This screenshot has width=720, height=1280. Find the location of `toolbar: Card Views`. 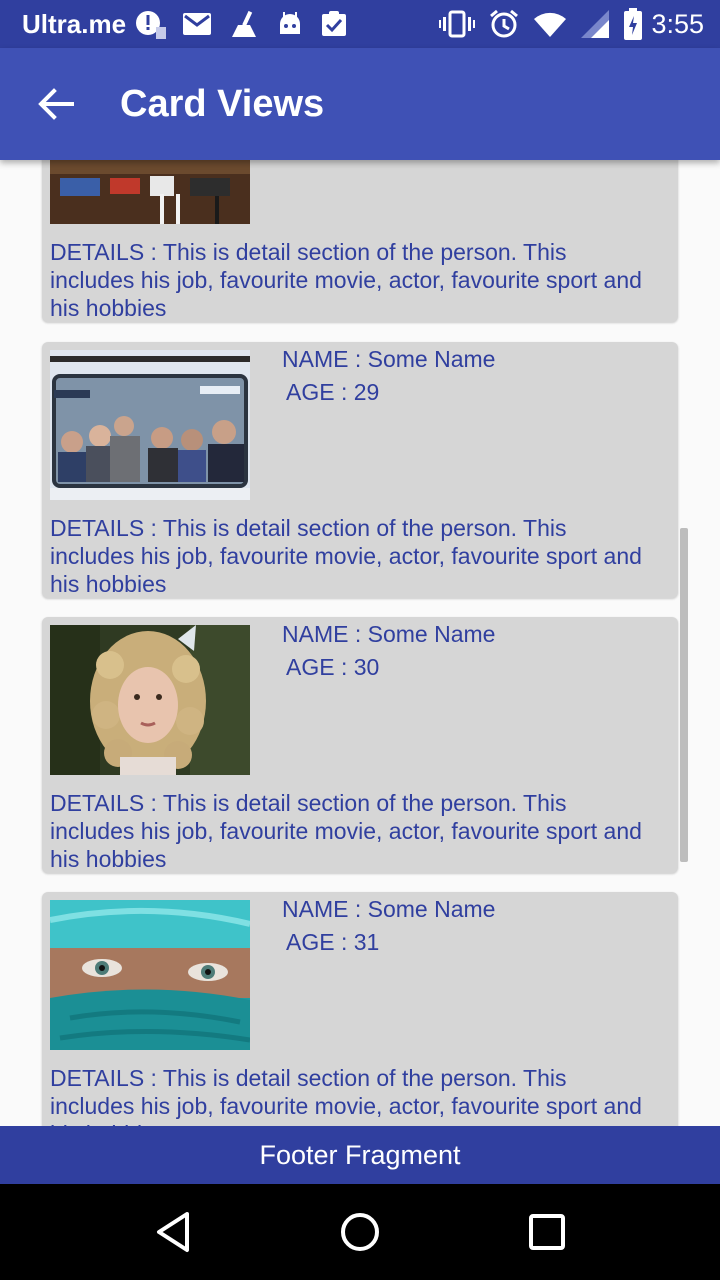

toolbar: Card Views is located at coordinates (360, 104).